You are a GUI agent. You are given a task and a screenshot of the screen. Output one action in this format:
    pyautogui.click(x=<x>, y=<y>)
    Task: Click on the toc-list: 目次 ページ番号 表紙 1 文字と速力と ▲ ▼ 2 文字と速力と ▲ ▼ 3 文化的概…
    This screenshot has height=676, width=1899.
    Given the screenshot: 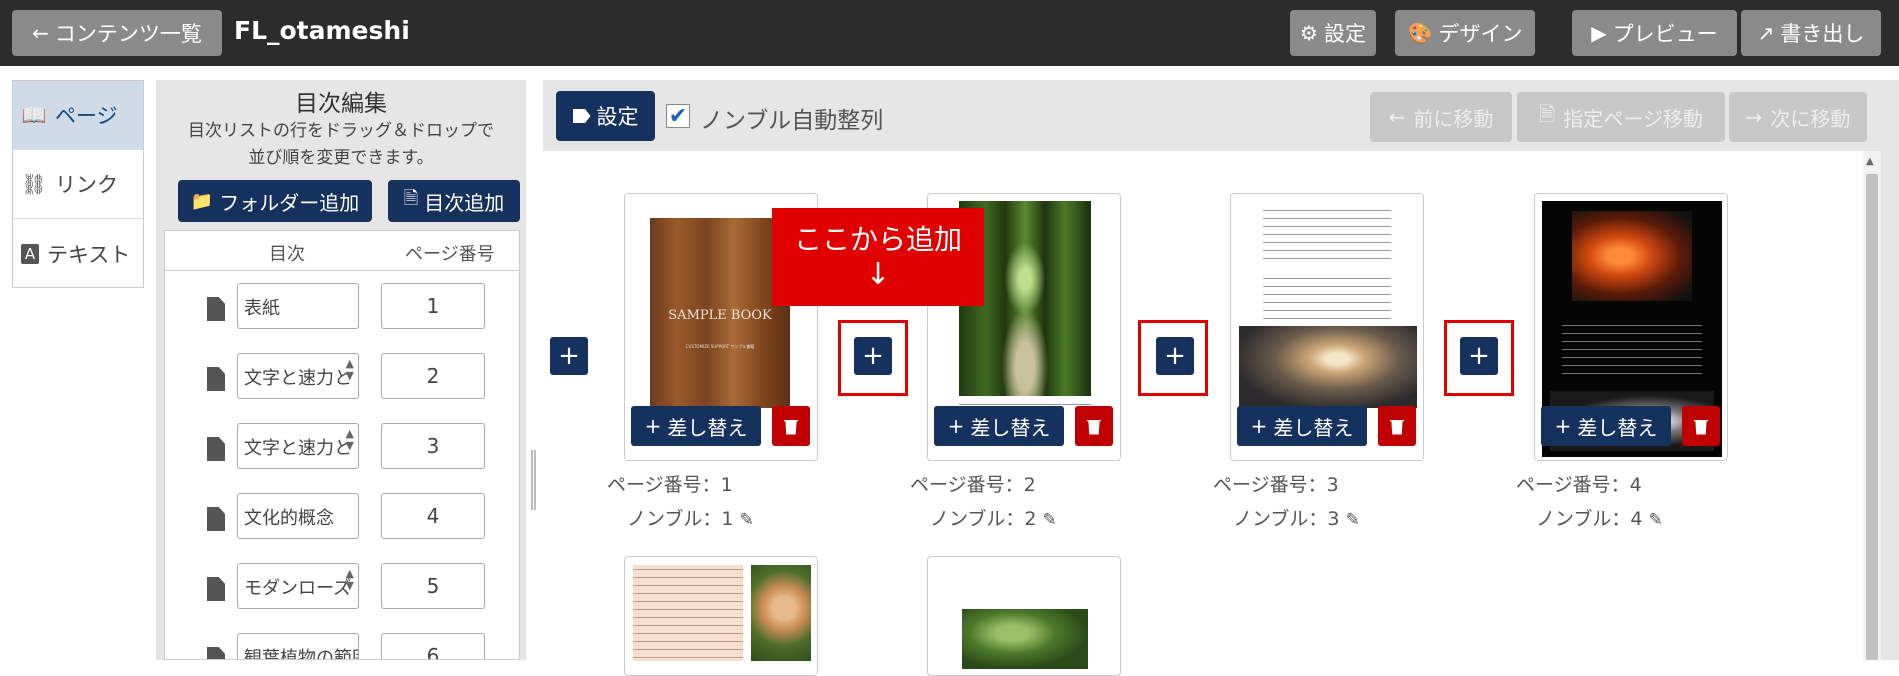 What is the action you would take?
    pyautogui.click(x=342, y=445)
    